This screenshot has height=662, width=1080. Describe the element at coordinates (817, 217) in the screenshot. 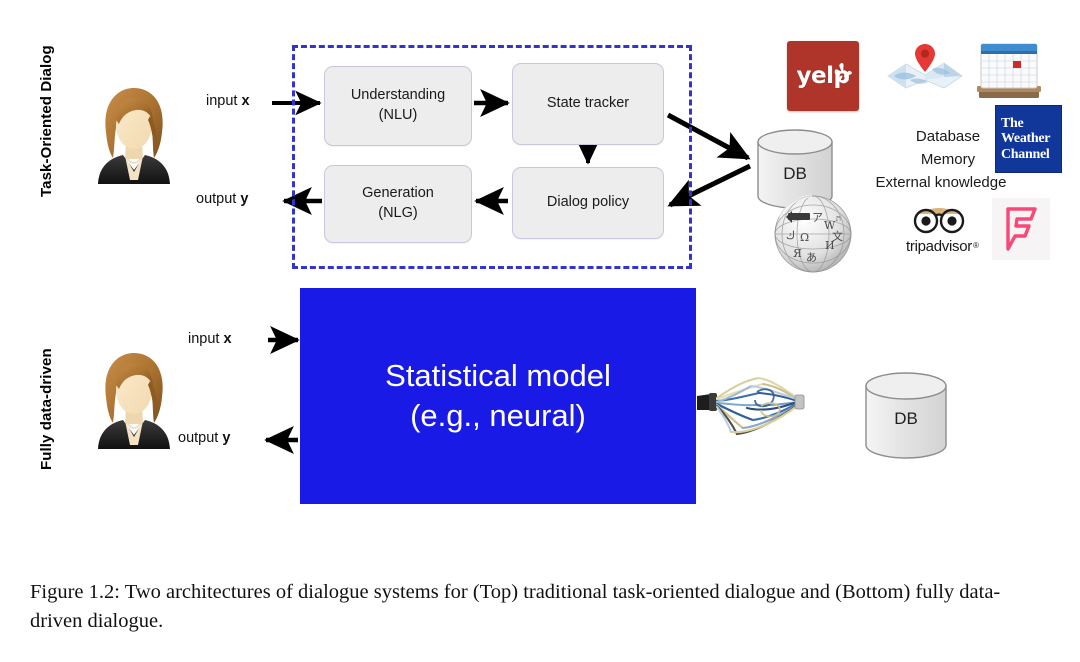

I see `svg-text: ア` at that location.